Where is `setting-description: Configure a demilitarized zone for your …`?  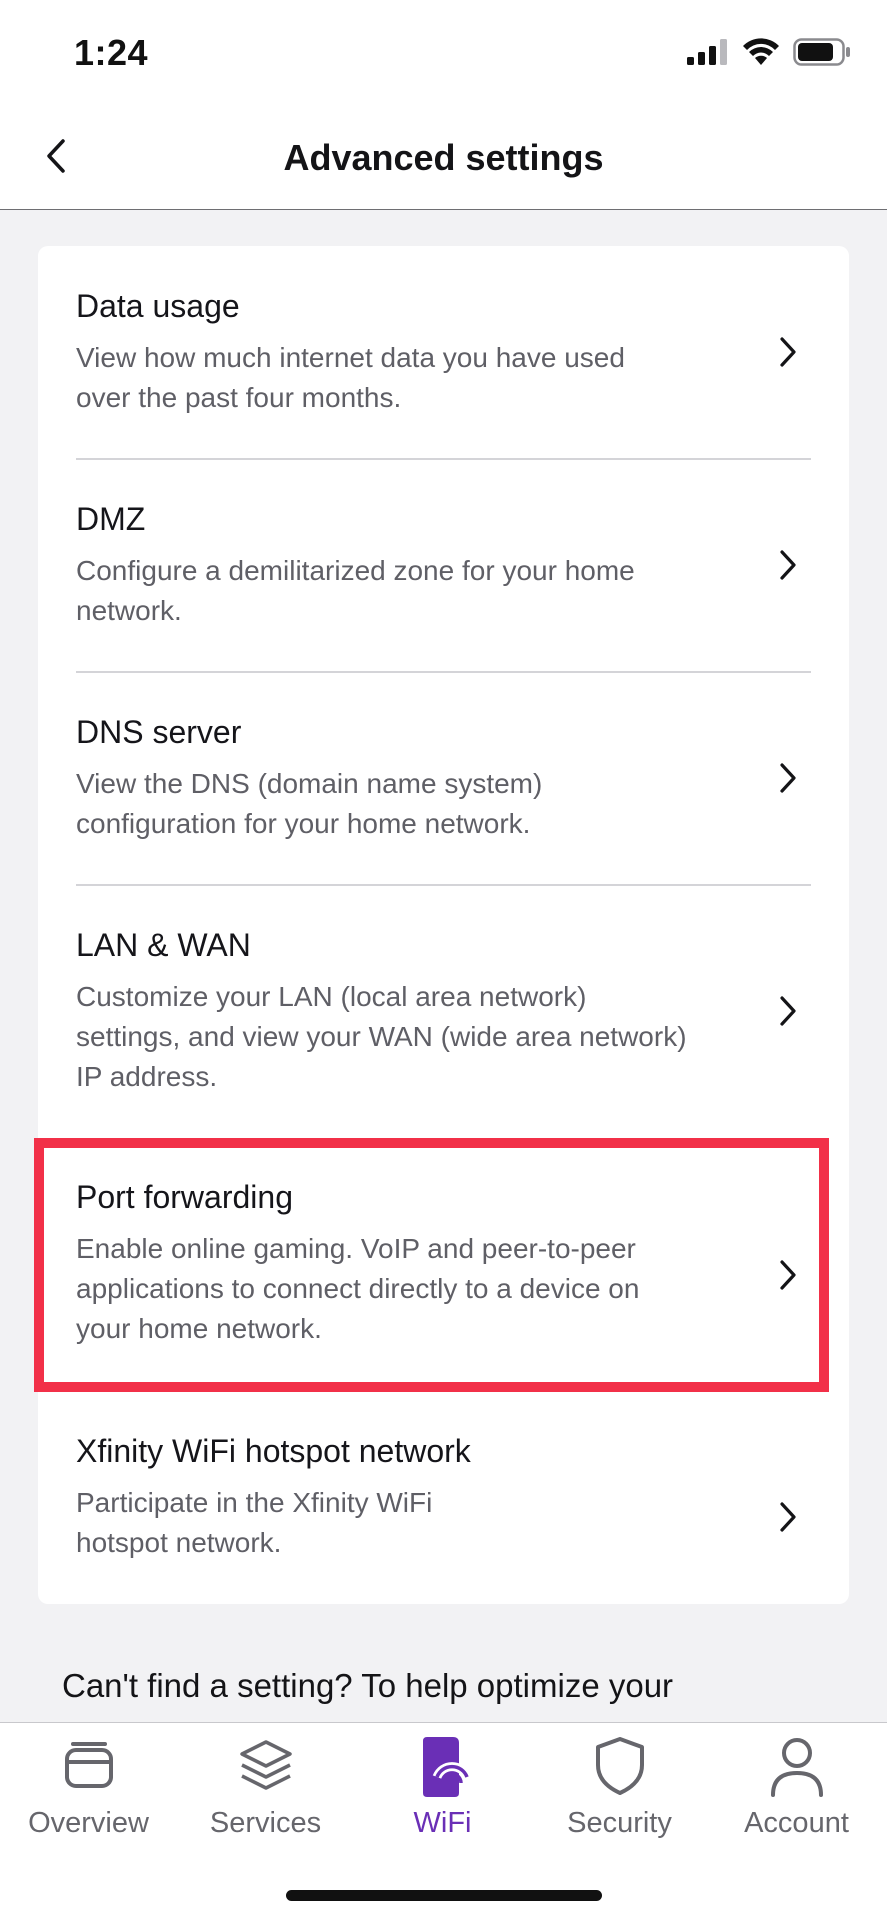
setting-description: Configure a demilitarized zone for your … is located at coordinates (355, 590).